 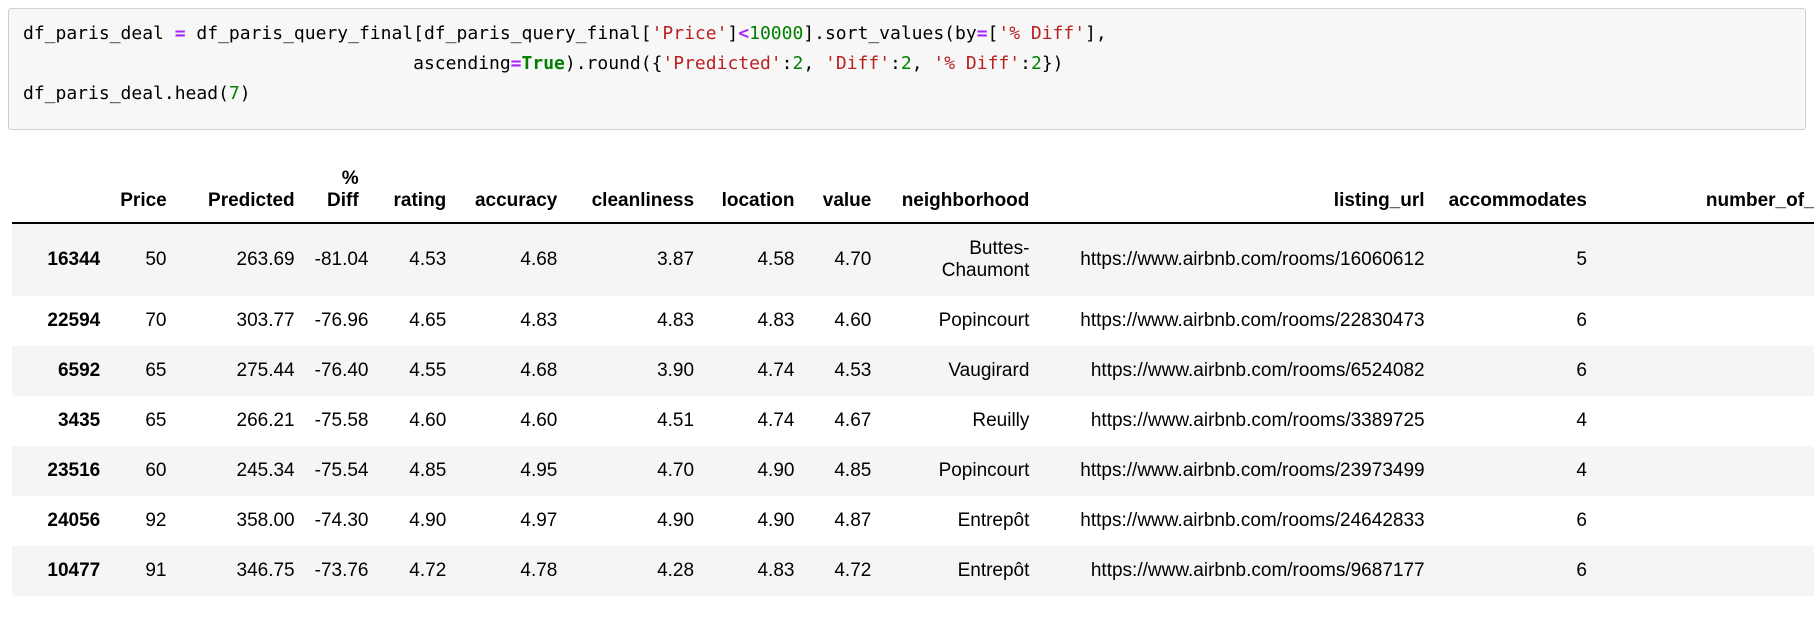 What do you see at coordinates (676, 570) in the screenshot?
I see `cell-cleanliness: 4.28` at bounding box center [676, 570].